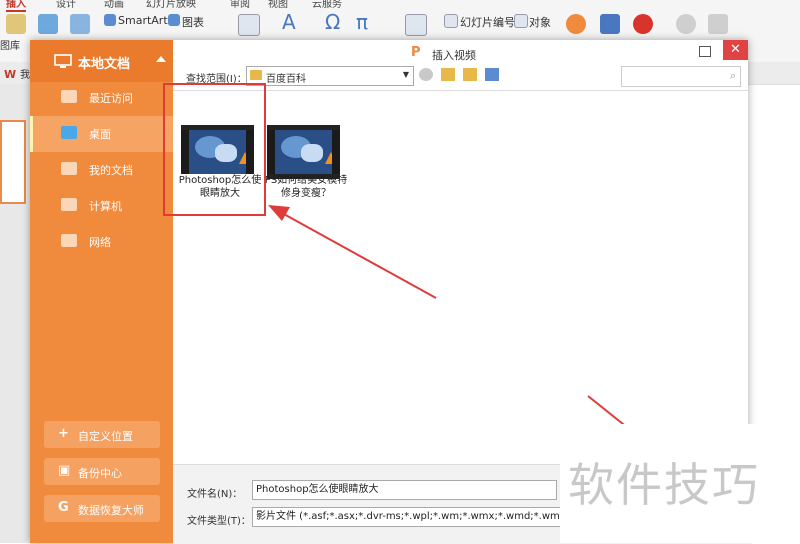 The image size is (800, 544). I want to click on watermark: 软件技巧, so click(680, 483).